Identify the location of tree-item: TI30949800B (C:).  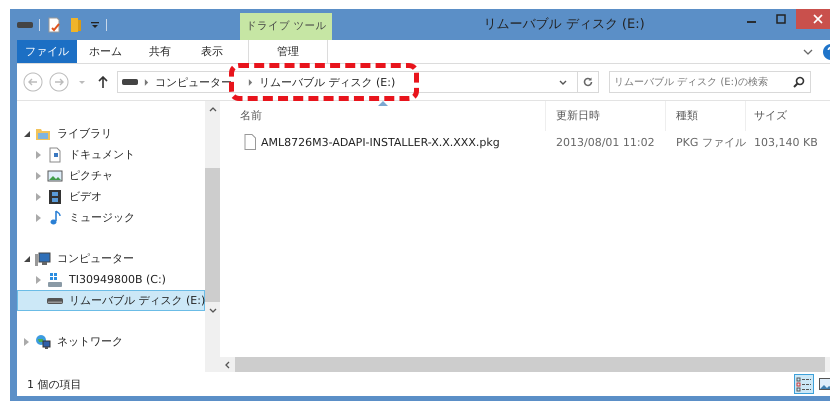
(111, 279).